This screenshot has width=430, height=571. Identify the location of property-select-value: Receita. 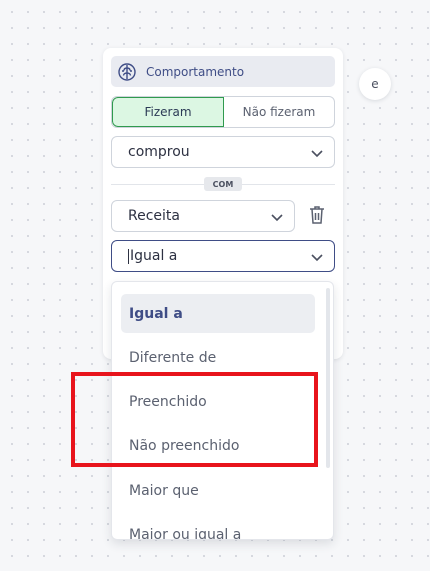
(154, 216).